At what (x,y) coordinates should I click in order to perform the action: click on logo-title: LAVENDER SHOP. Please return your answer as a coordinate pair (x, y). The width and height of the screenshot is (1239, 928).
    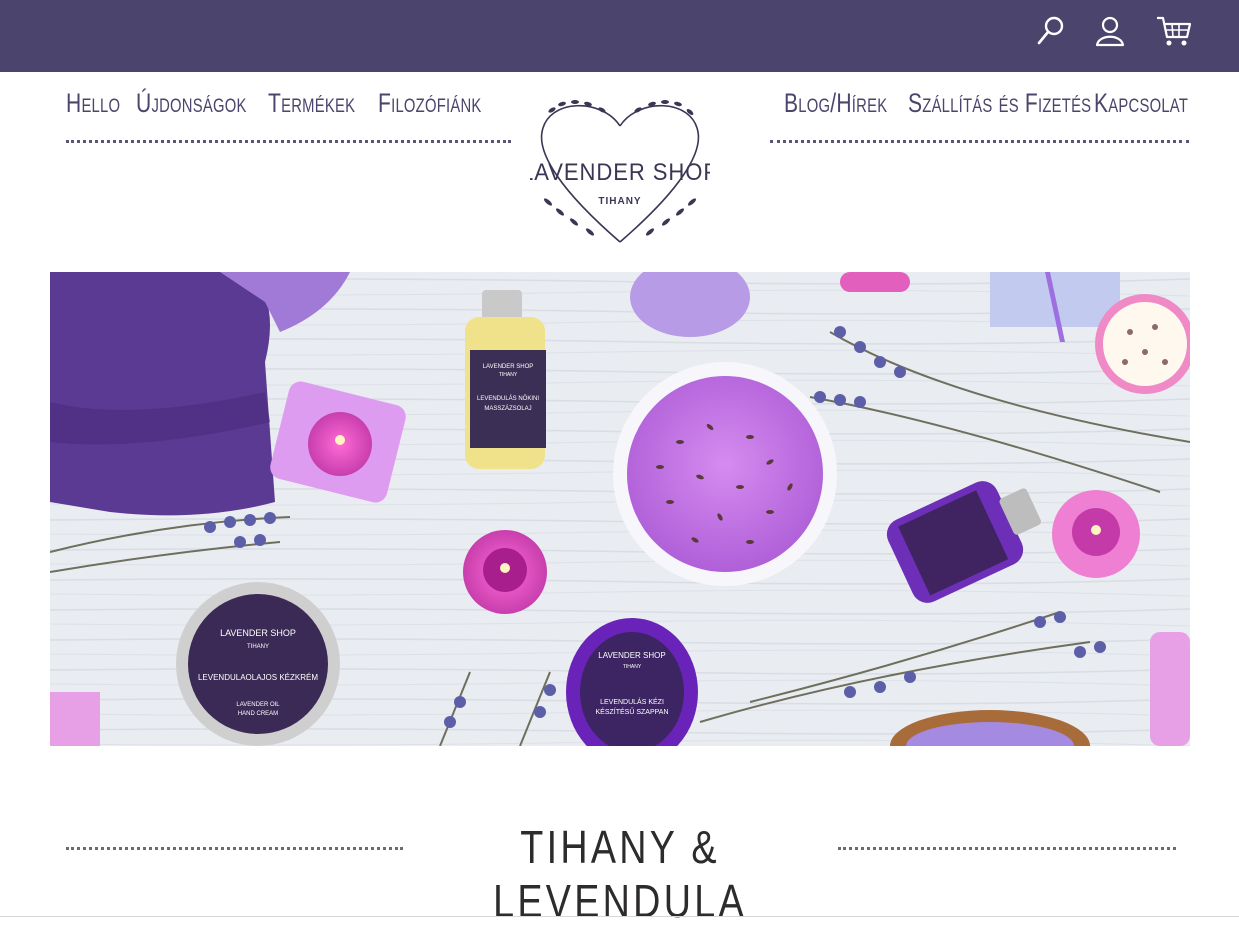
    Looking at the image, I should click on (620, 171).